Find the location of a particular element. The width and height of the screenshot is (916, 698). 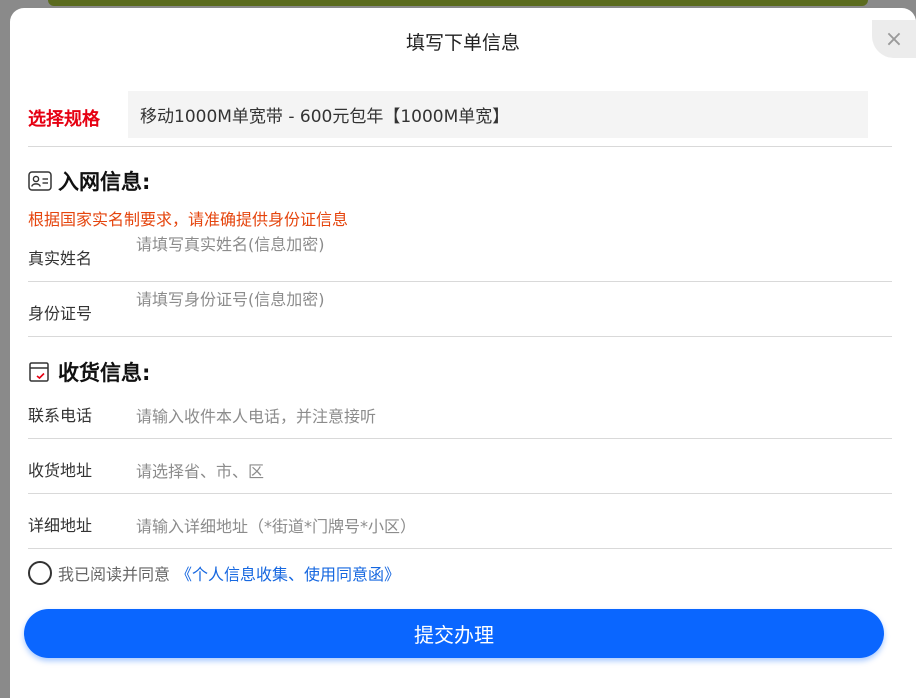

phone-field-row: 联系电话 is located at coordinates (460, 411).